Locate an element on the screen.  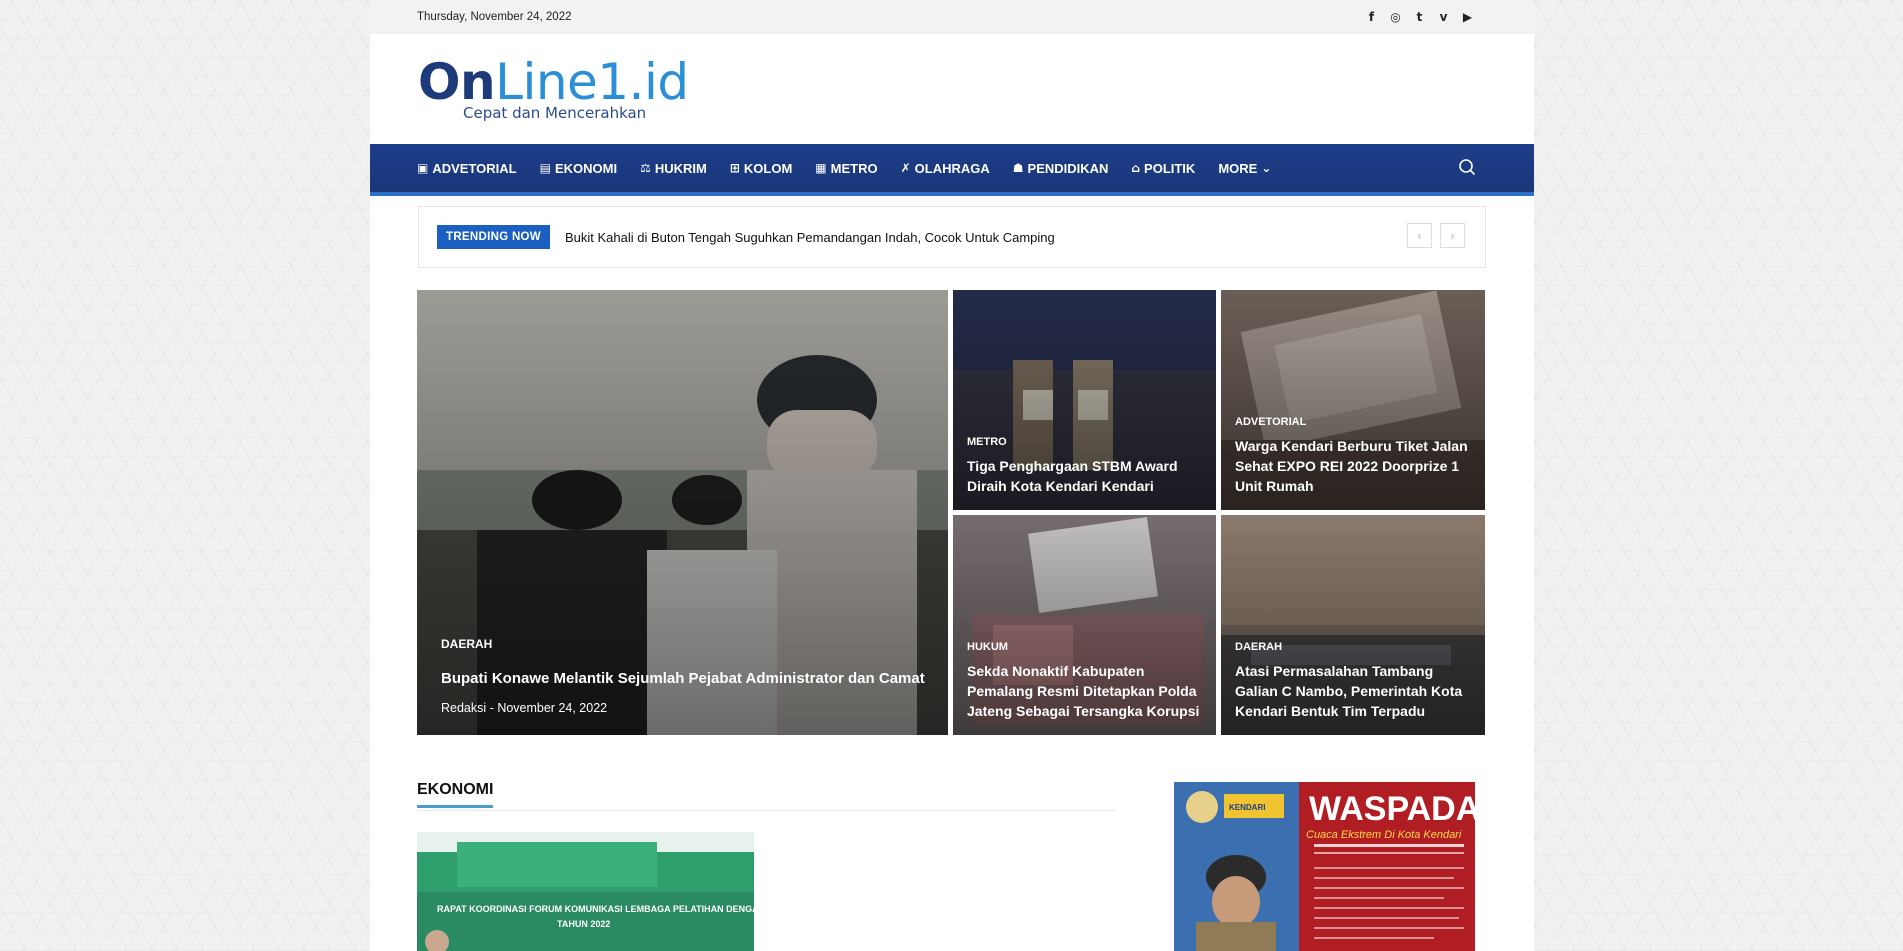
landmark-icon: ⌂ is located at coordinates (1136, 168).